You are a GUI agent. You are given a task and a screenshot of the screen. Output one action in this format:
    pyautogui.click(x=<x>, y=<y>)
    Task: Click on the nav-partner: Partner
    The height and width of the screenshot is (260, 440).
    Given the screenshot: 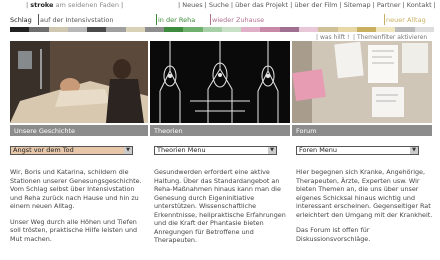 What is the action you would take?
    pyautogui.click(x=389, y=5)
    